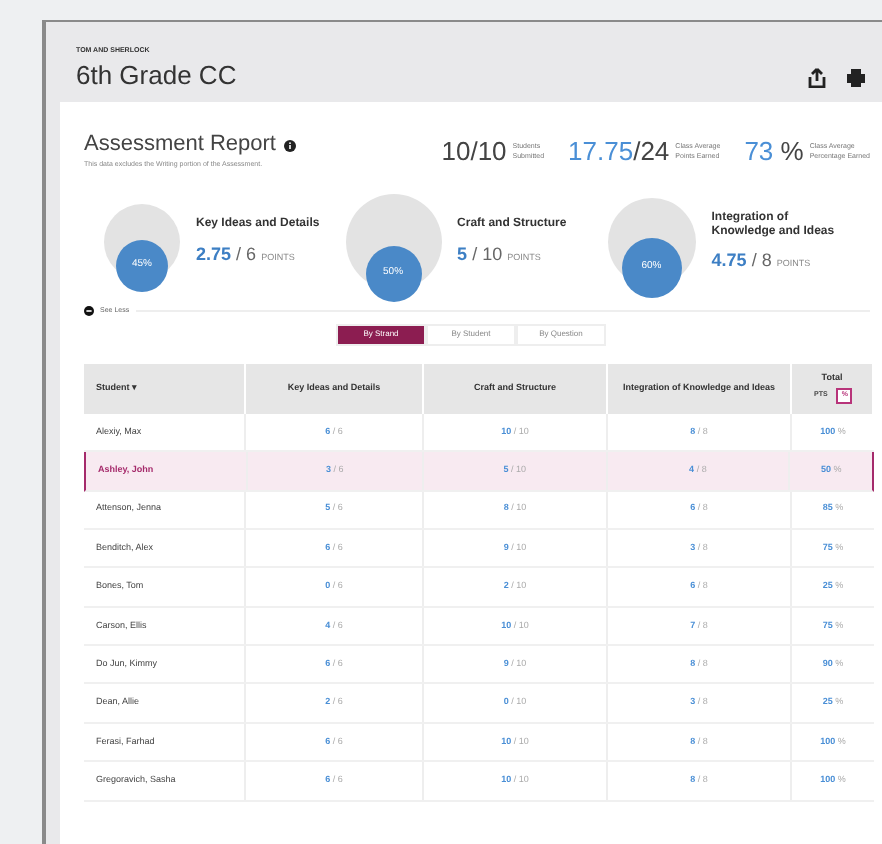 This screenshot has height=844, width=882. What do you see at coordinates (180, 145) in the screenshot?
I see `report-title: Assessment Report` at bounding box center [180, 145].